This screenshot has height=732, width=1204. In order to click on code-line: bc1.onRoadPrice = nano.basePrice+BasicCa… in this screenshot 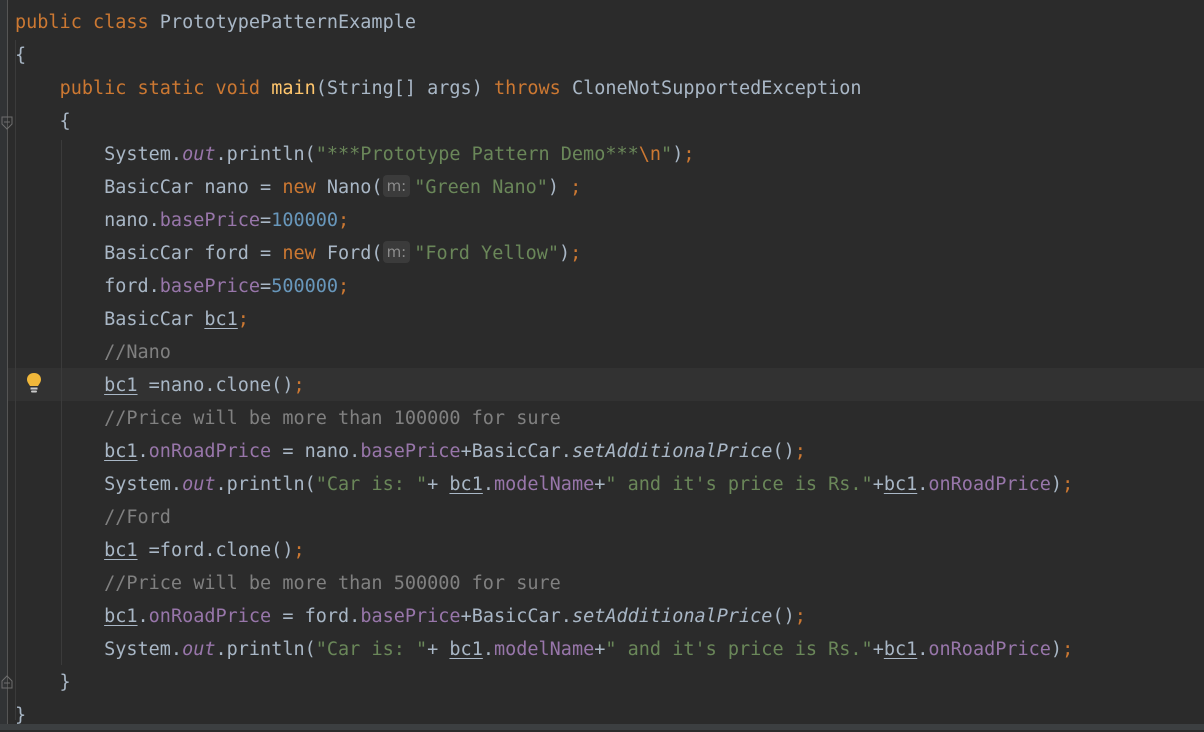, I will do `click(544, 451)`.